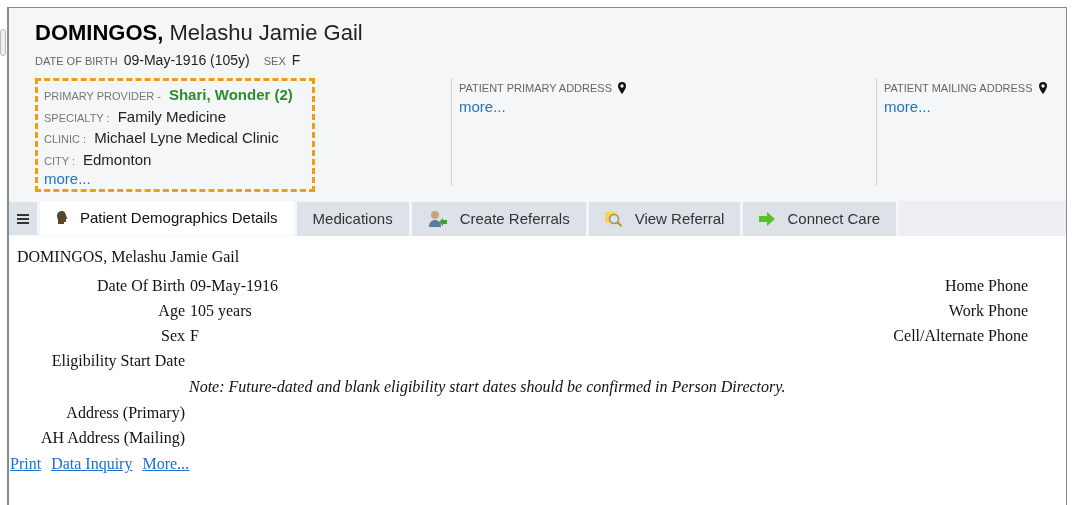 Image resolution: width=1074 pixels, height=505 pixels. I want to click on tab: Create Referrals, so click(498, 219).